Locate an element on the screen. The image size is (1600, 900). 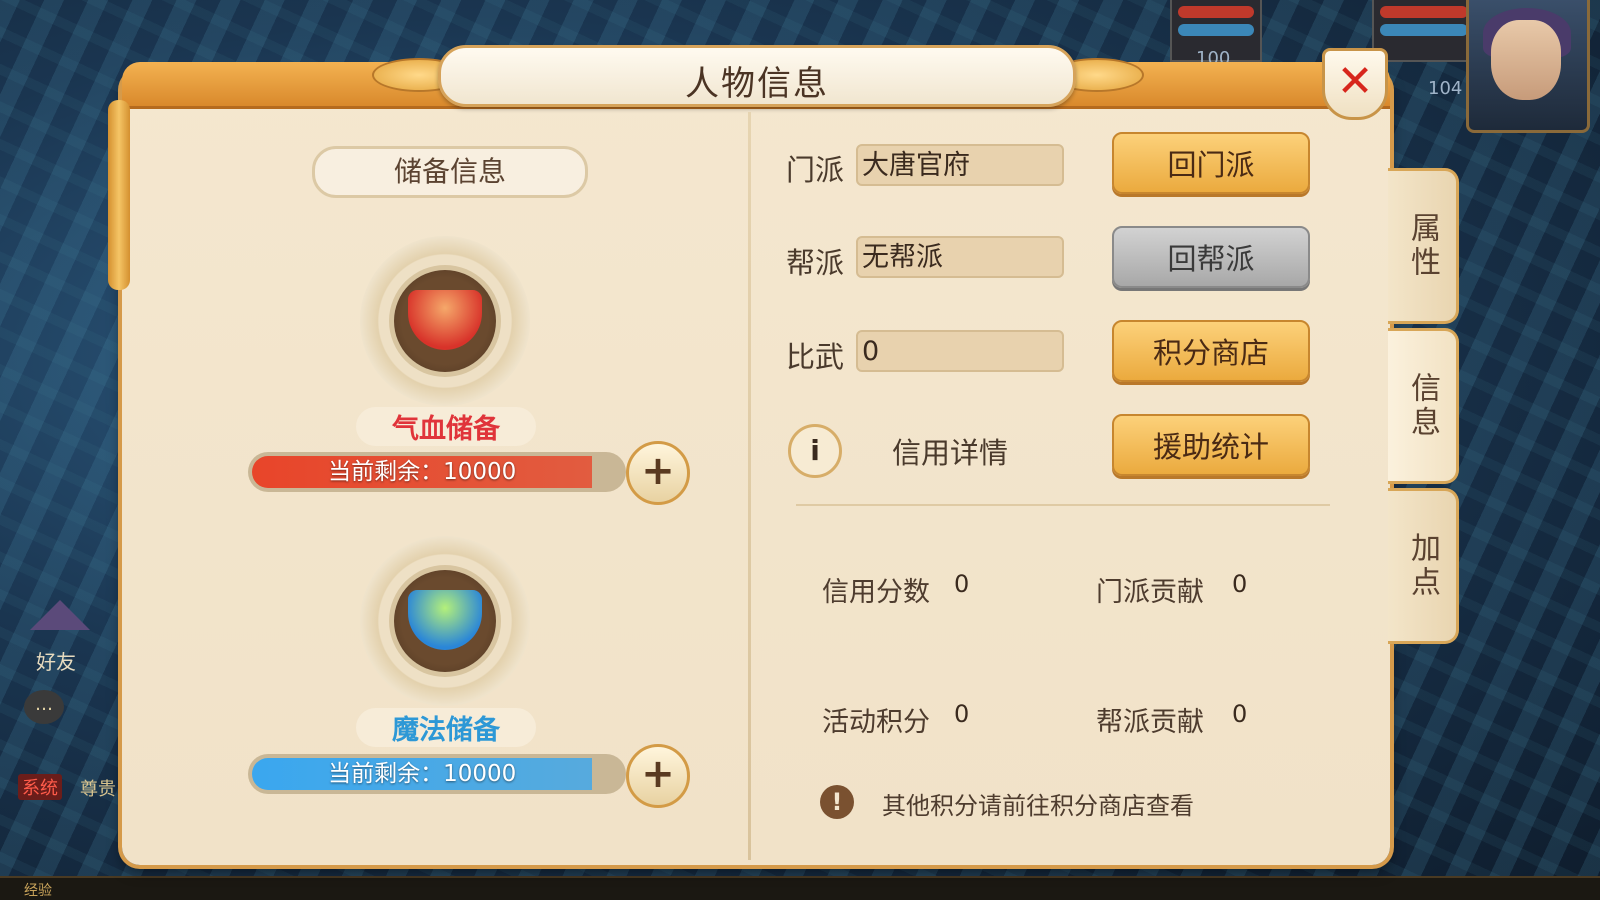
pk-value: 0 is located at coordinates (960, 351).